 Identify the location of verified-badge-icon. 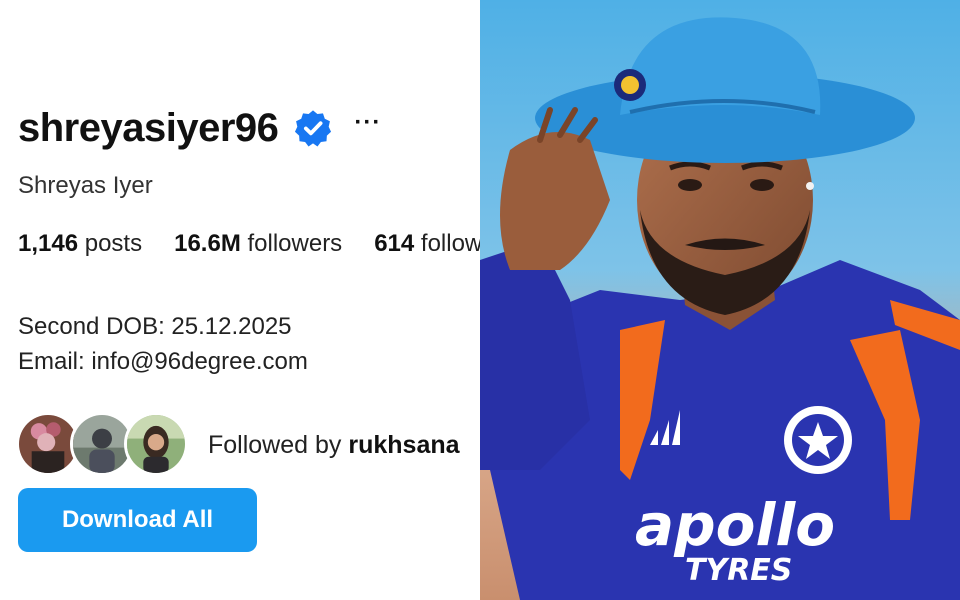
(313, 128).